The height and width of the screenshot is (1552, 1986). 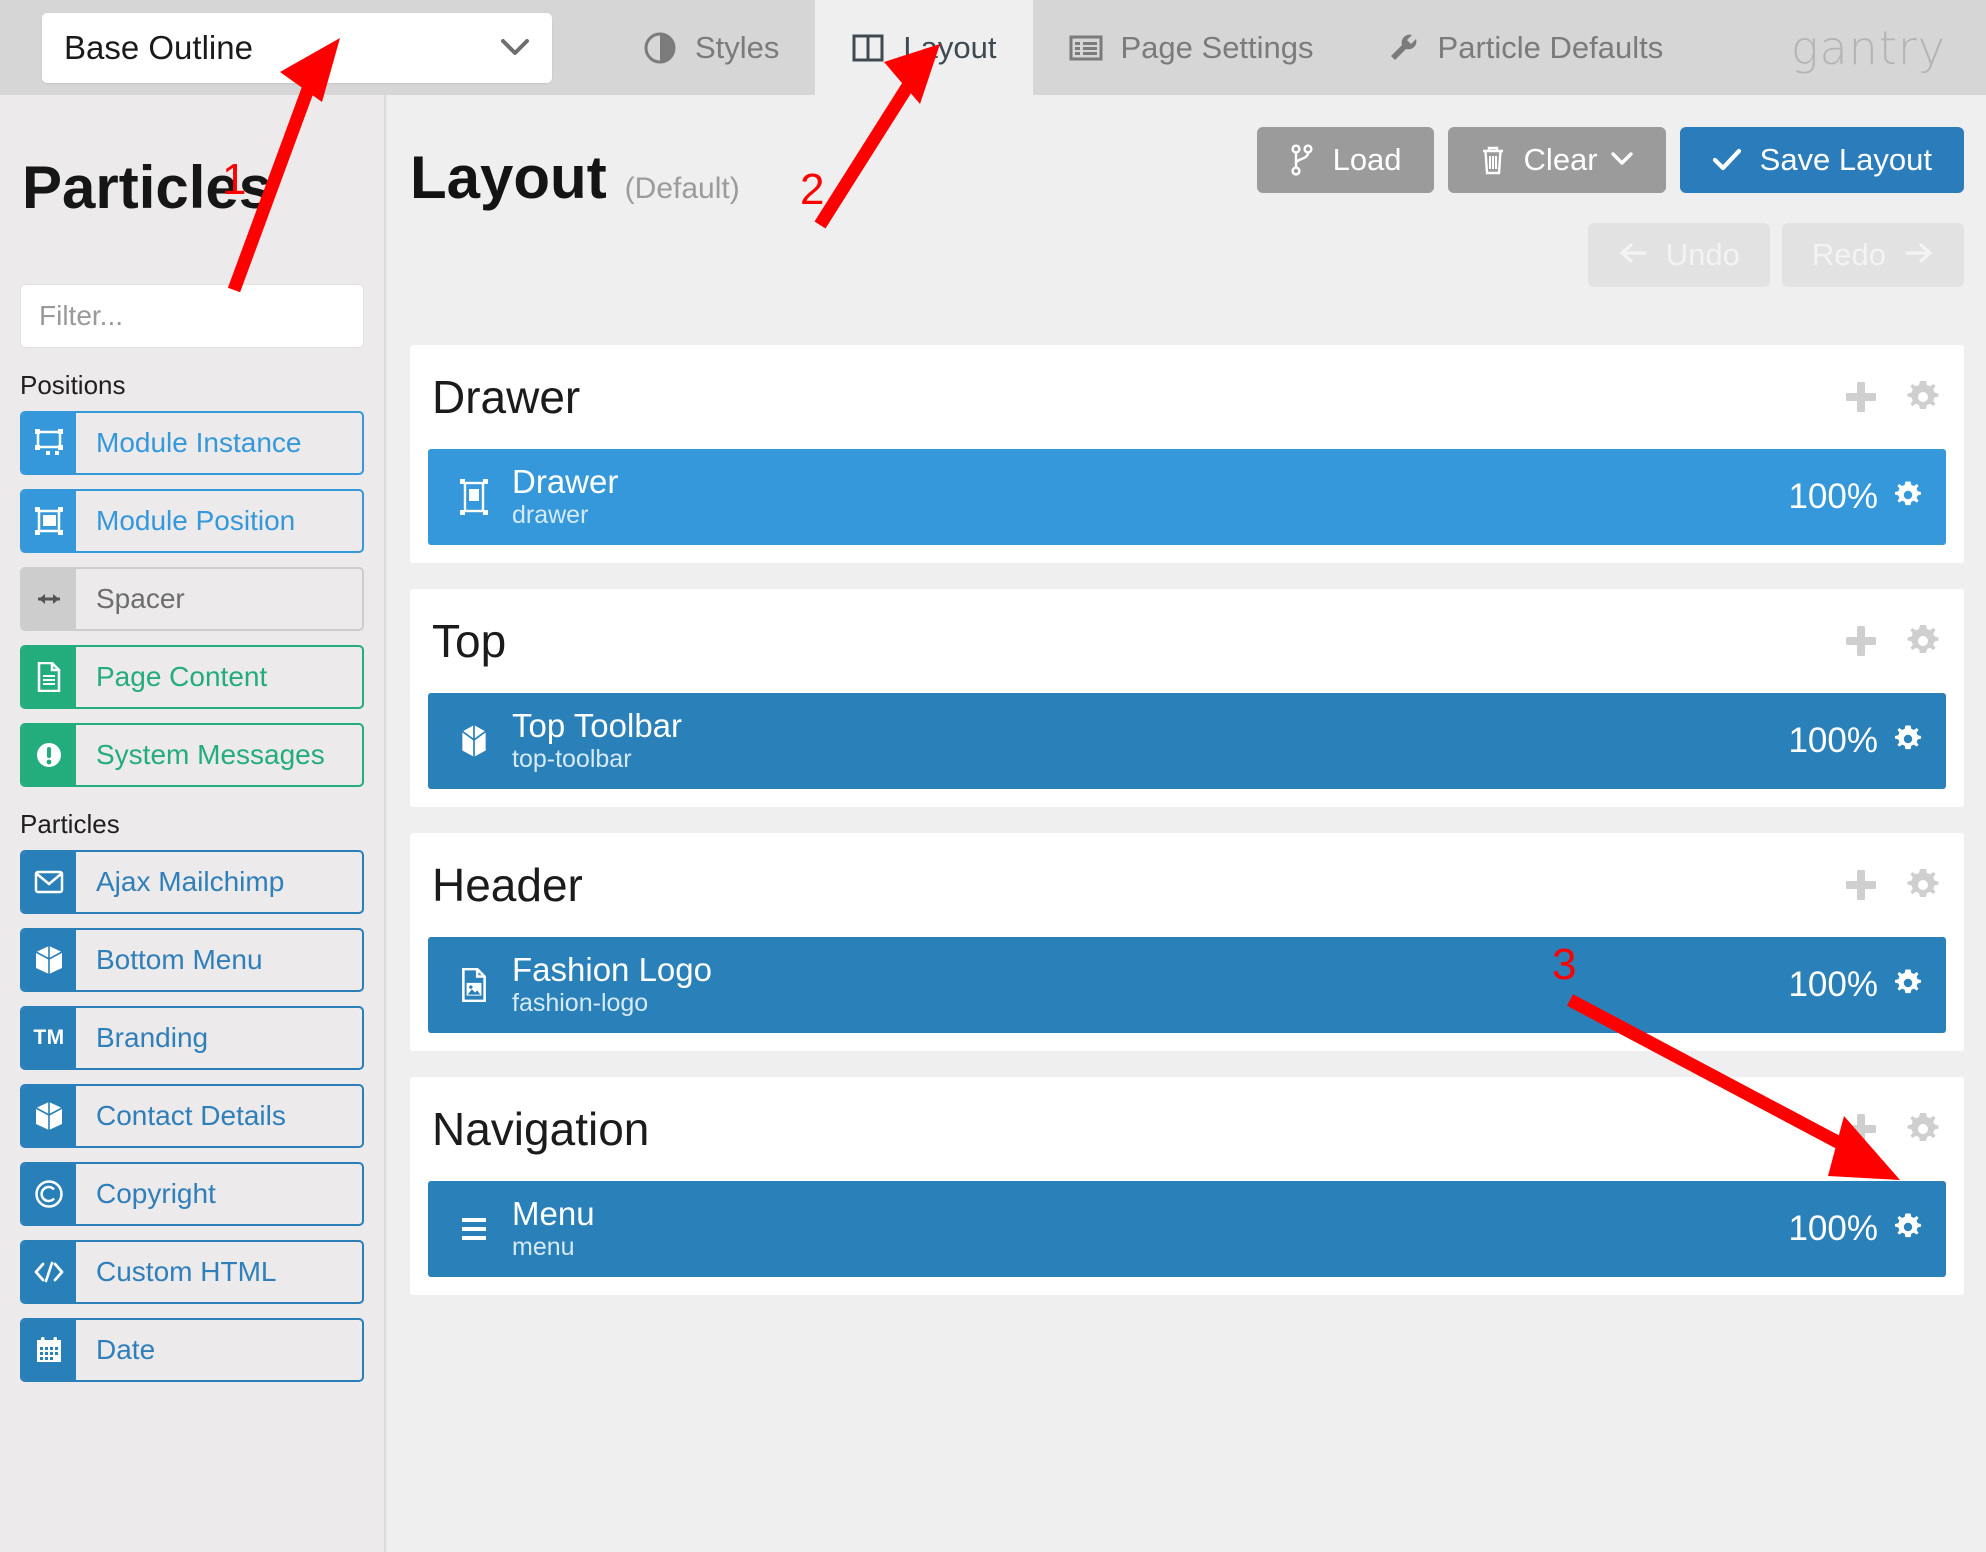 What do you see at coordinates (182, 676) in the screenshot?
I see `sidebar-item-label: Page Content` at bounding box center [182, 676].